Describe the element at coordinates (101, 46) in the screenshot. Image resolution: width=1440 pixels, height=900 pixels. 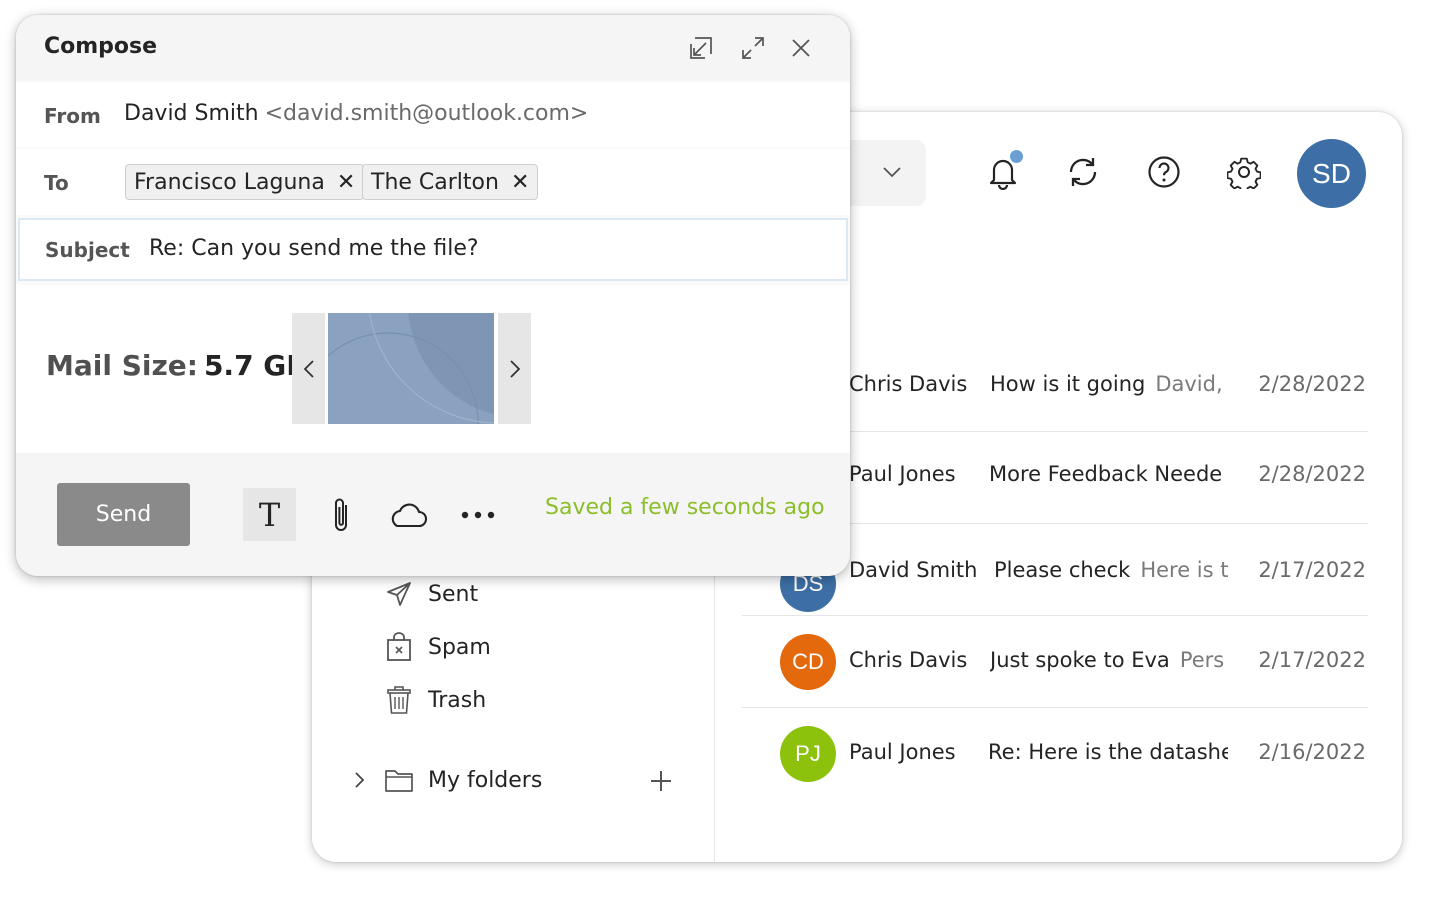
I see `compose-title: Compose` at that location.